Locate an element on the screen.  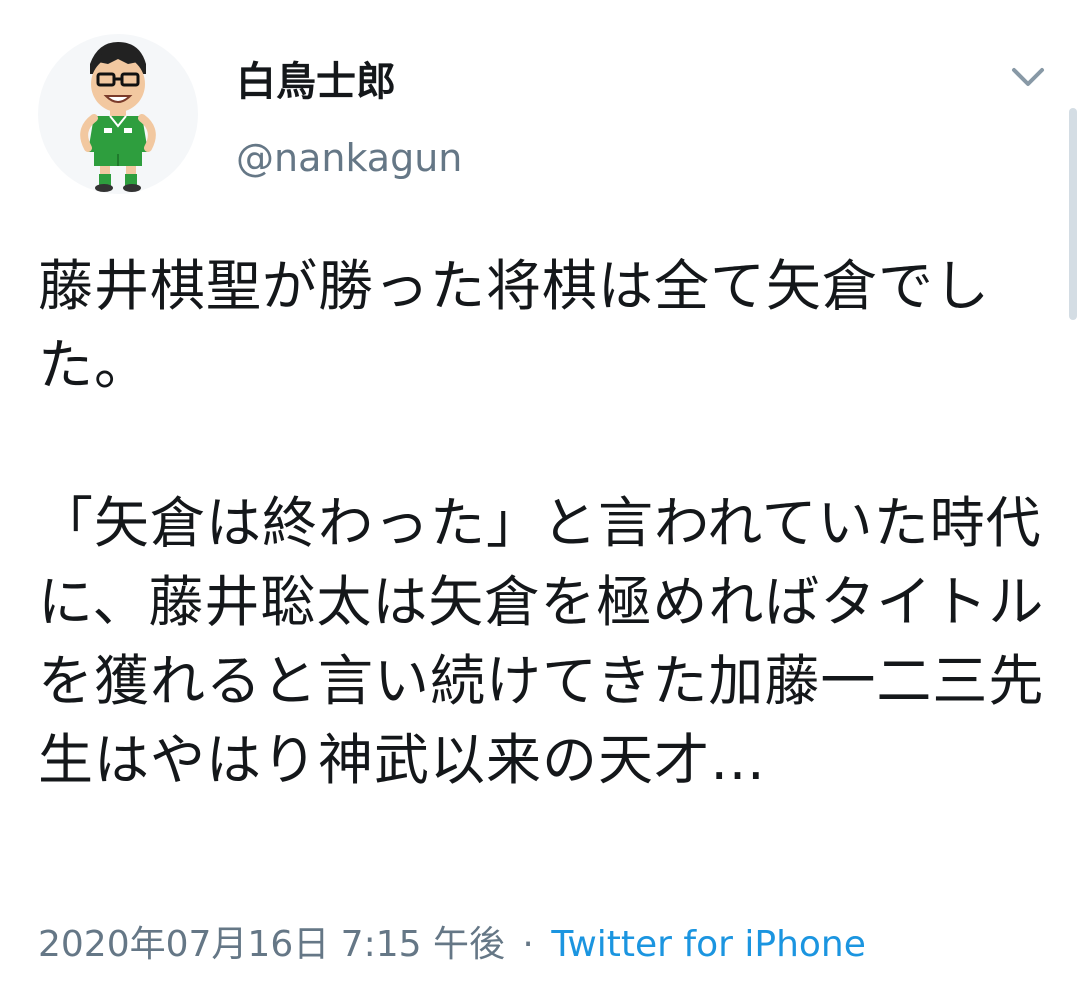
avatar is located at coordinates (118, 114).